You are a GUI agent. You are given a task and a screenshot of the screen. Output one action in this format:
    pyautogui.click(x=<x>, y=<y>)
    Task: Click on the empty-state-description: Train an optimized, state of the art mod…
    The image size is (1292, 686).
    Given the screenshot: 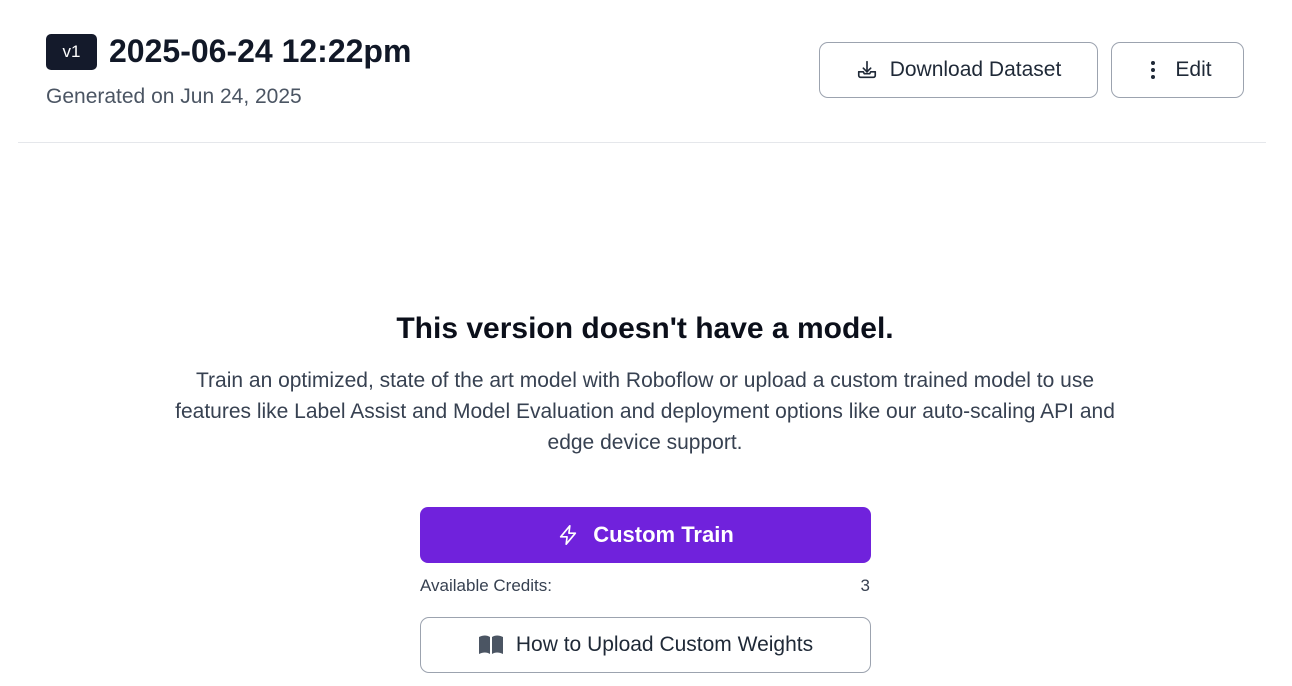 What is the action you would take?
    pyautogui.click(x=645, y=411)
    